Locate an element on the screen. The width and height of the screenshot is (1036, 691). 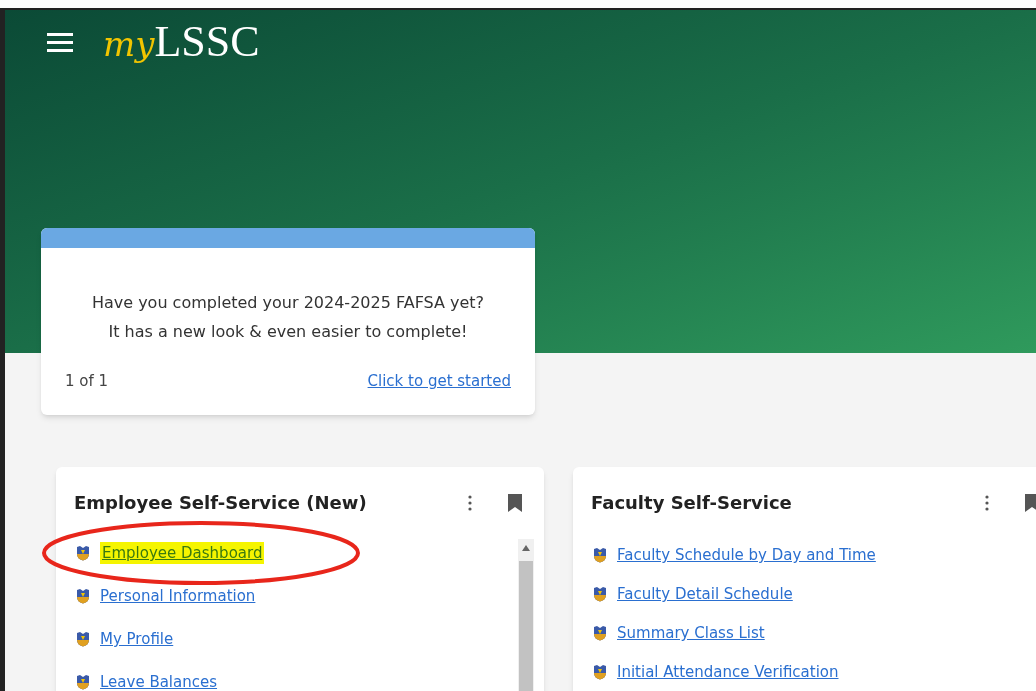
pager-text: 1 of 1 is located at coordinates (87, 381).